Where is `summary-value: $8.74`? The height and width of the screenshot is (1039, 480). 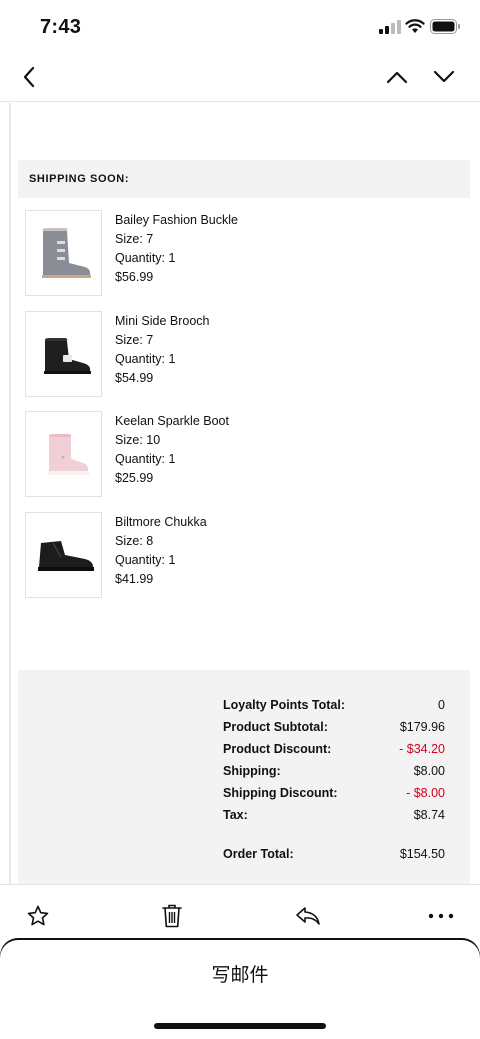
summary-value: $8.74 is located at coordinates (429, 815).